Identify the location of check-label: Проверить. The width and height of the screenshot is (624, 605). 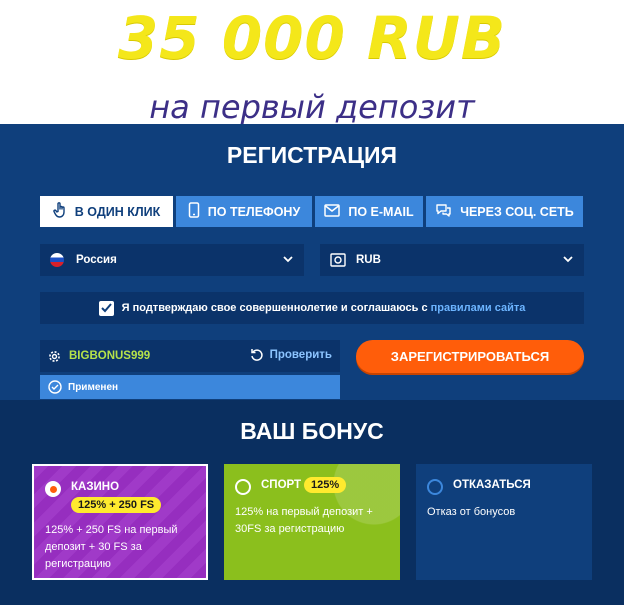
(300, 355).